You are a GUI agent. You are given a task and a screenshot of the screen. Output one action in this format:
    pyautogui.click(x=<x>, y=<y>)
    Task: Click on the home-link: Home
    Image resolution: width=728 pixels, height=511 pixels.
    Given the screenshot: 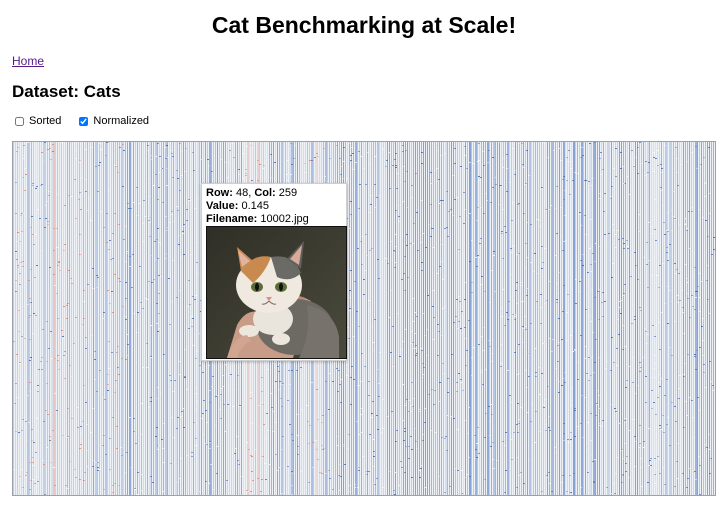 What is the action you would take?
    pyautogui.click(x=28, y=61)
    